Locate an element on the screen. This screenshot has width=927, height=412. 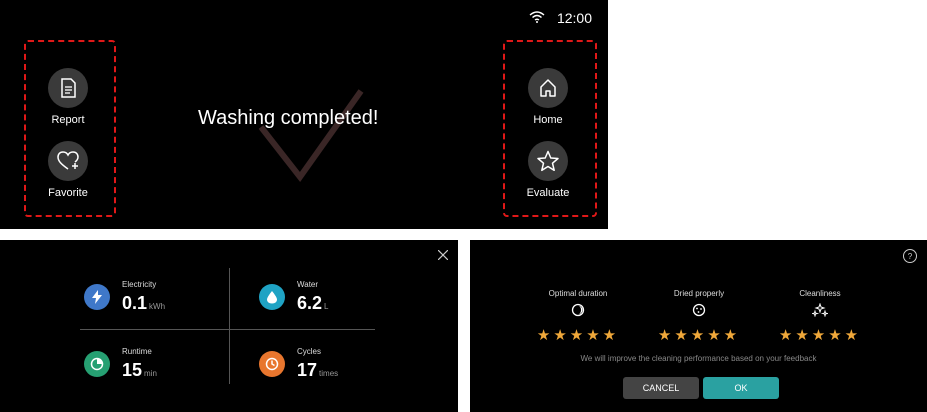
lightning-icon is located at coordinates (97, 297).